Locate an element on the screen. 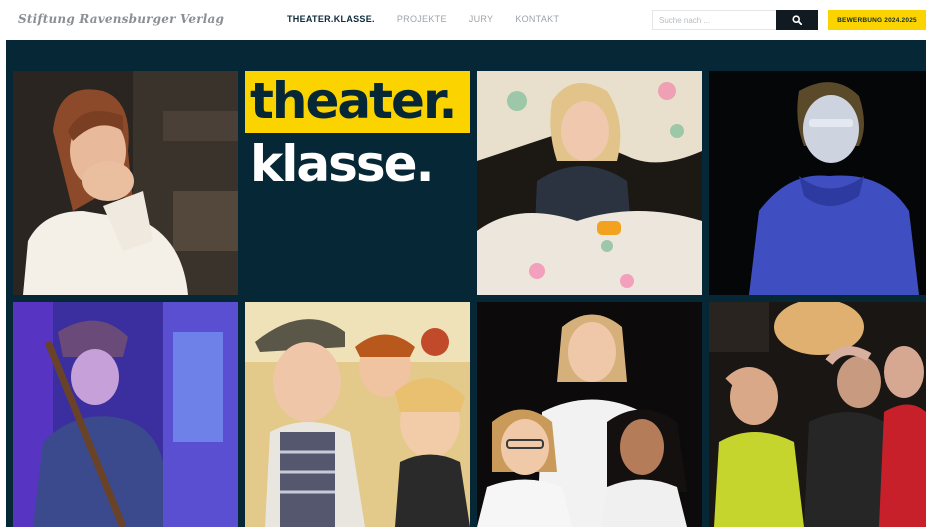 The image size is (926, 527). search-form is located at coordinates (735, 20).